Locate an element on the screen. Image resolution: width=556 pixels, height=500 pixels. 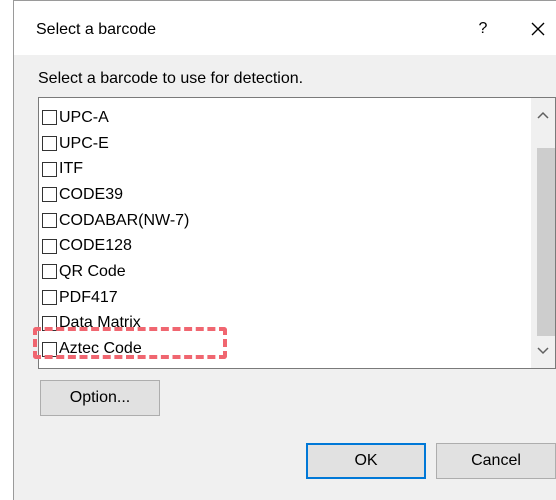
barcode-label: PDF417 is located at coordinates (88, 297).